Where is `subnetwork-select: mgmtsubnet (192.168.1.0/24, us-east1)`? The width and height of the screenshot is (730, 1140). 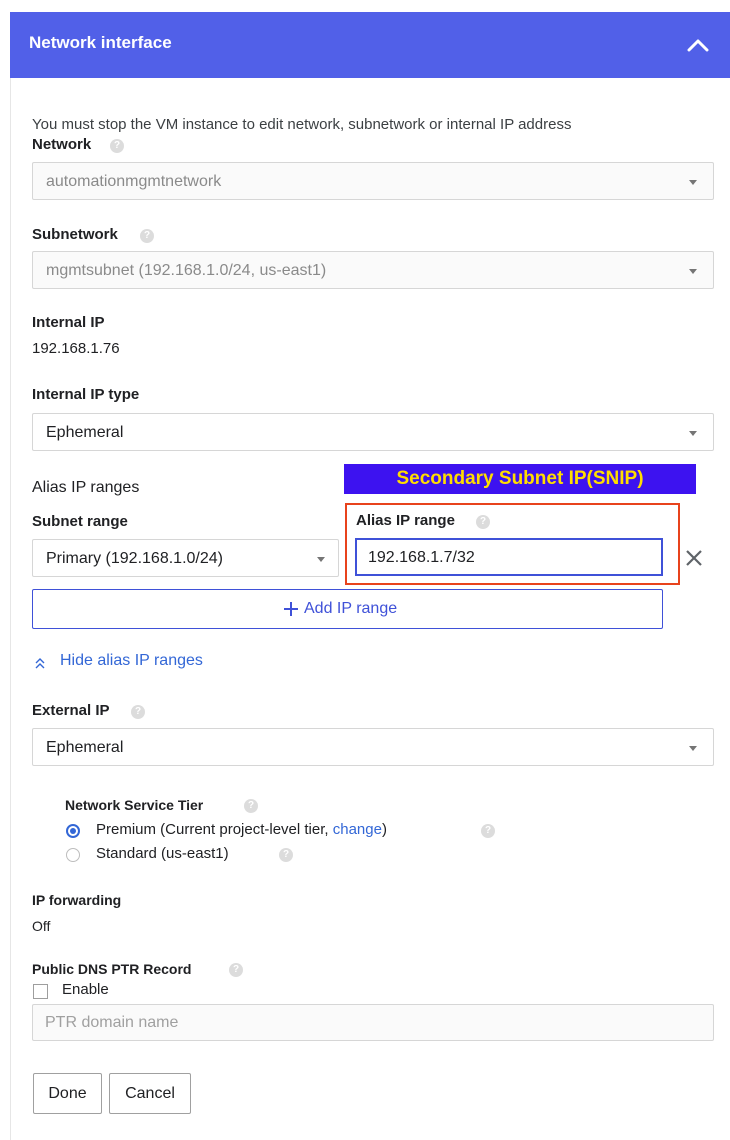
subnetwork-select: mgmtsubnet (192.168.1.0/24, us-east1) is located at coordinates (373, 270).